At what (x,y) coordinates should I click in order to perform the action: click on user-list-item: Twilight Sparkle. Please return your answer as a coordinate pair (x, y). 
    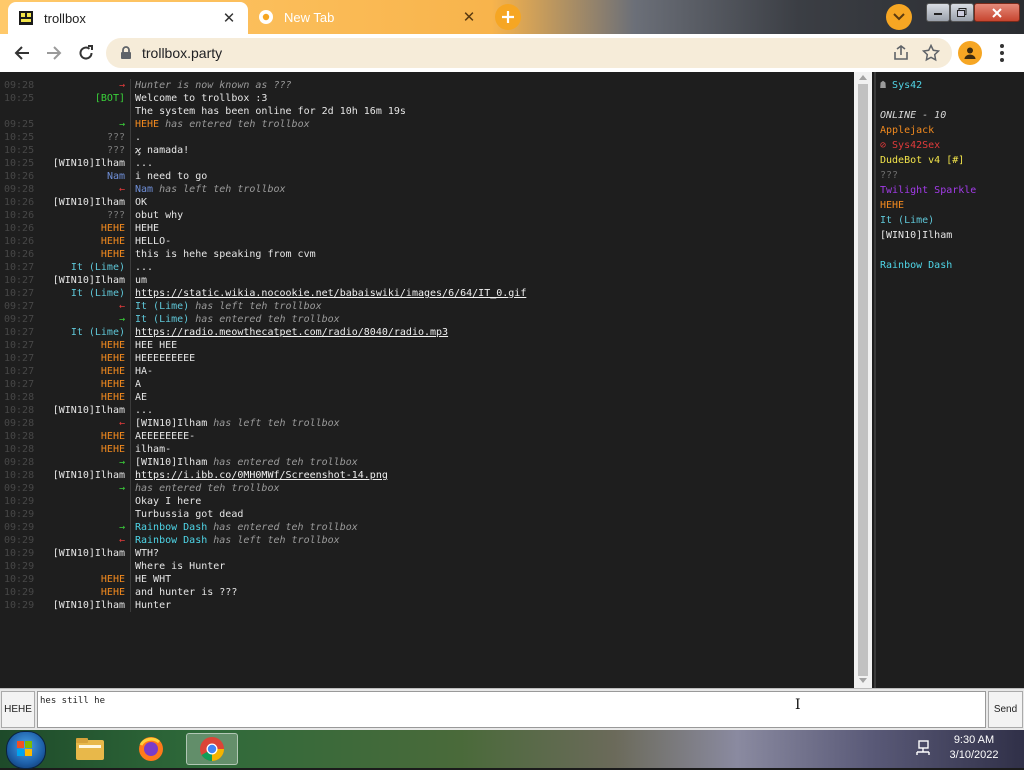
    Looking at the image, I should click on (928, 190).